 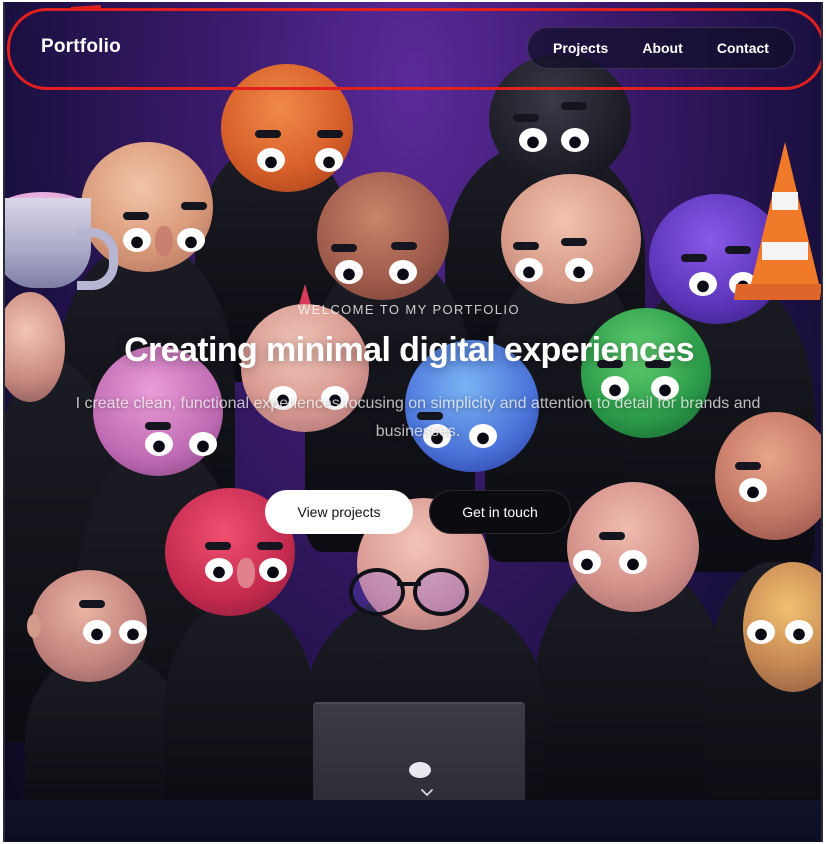 I want to click on traffic-cone-base, so click(x=777, y=292).